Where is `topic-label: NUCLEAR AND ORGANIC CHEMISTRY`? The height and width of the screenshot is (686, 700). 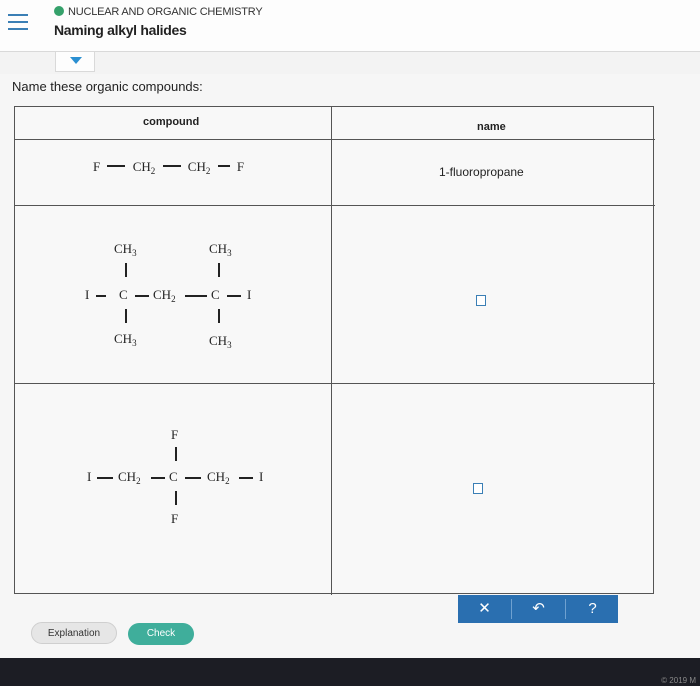 topic-label: NUCLEAR AND ORGANIC CHEMISTRY is located at coordinates (158, 12).